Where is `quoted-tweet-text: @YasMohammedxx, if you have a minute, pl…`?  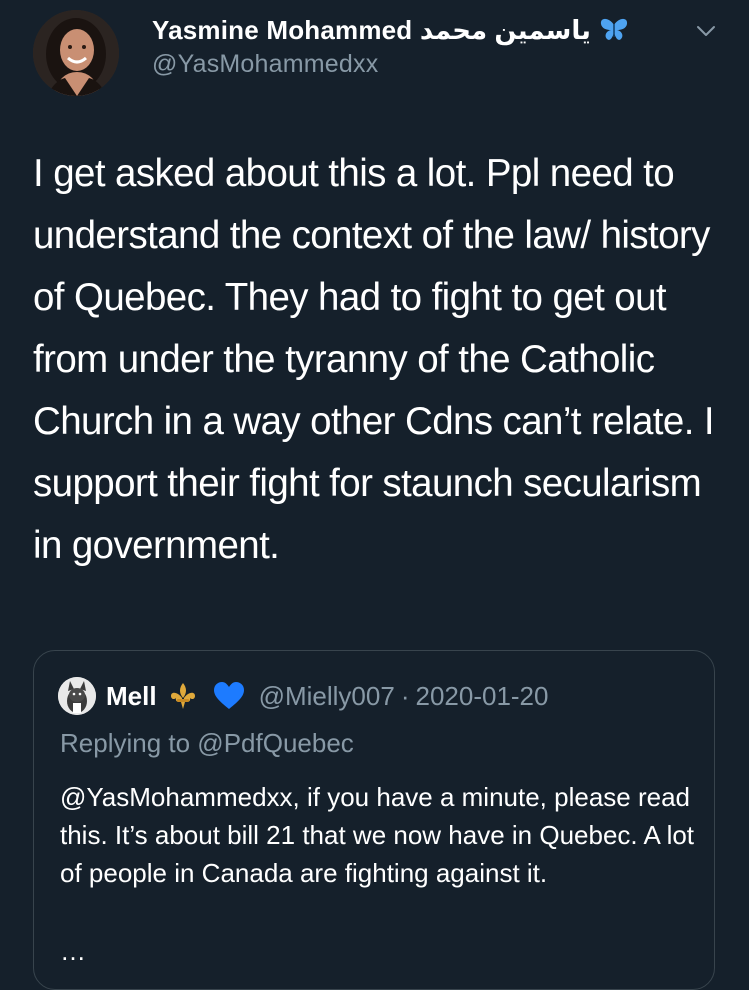 quoted-tweet-text: @YasMohammedxx, if you have a minute, pl… is located at coordinates (377, 835).